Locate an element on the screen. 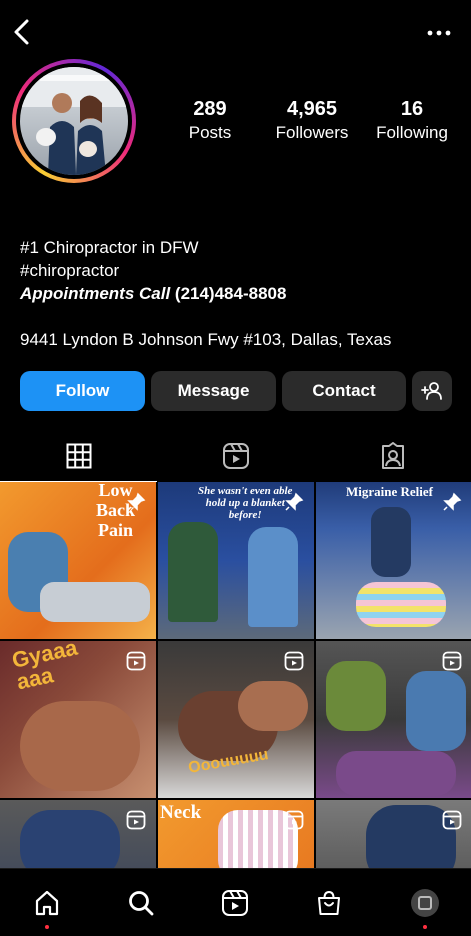  profile-actions: Follow Message Contact is located at coordinates (236, 391).